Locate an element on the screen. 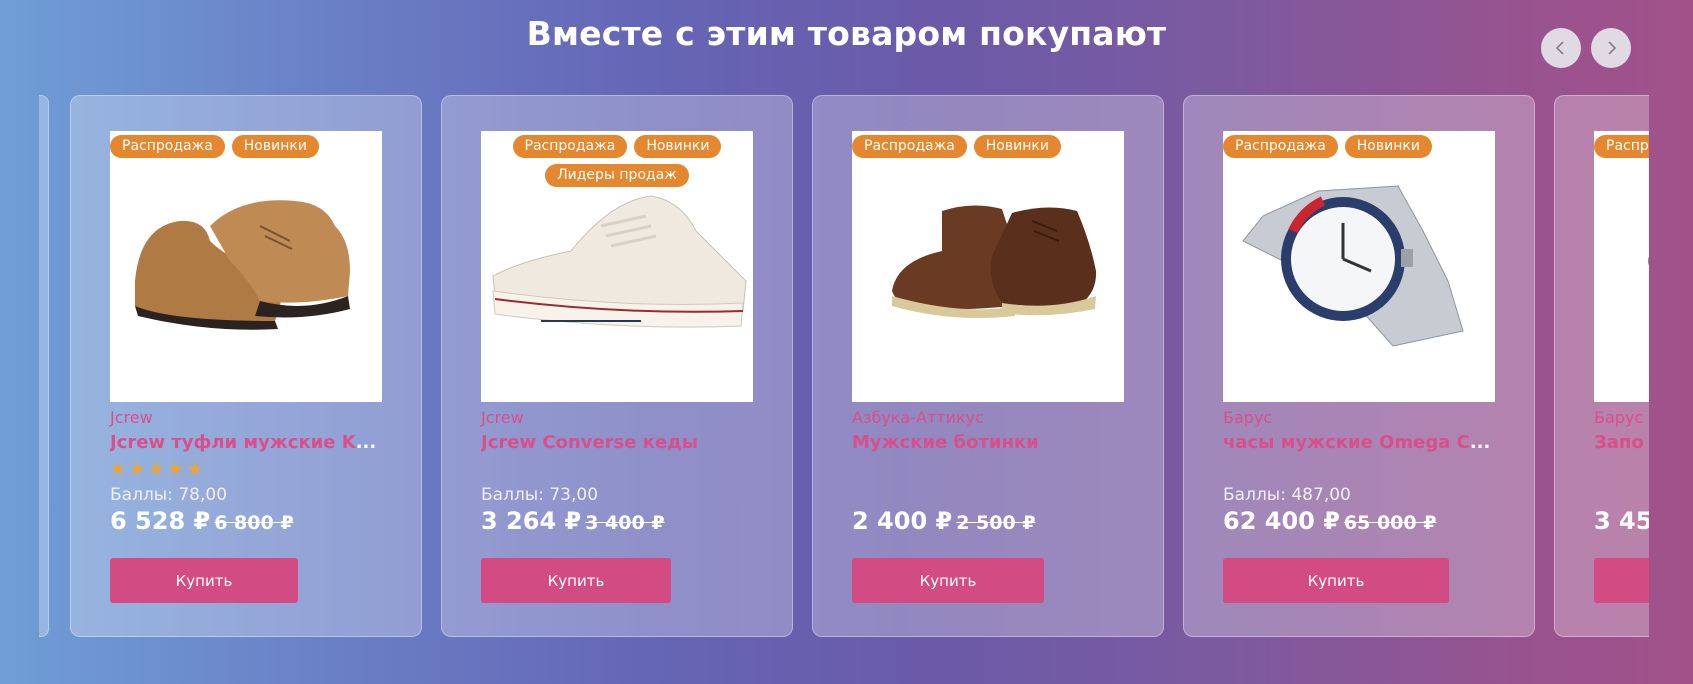 The width and height of the screenshot is (1693, 684). section-title: Вместе с этим товаром покупают is located at coordinates (846, 33).